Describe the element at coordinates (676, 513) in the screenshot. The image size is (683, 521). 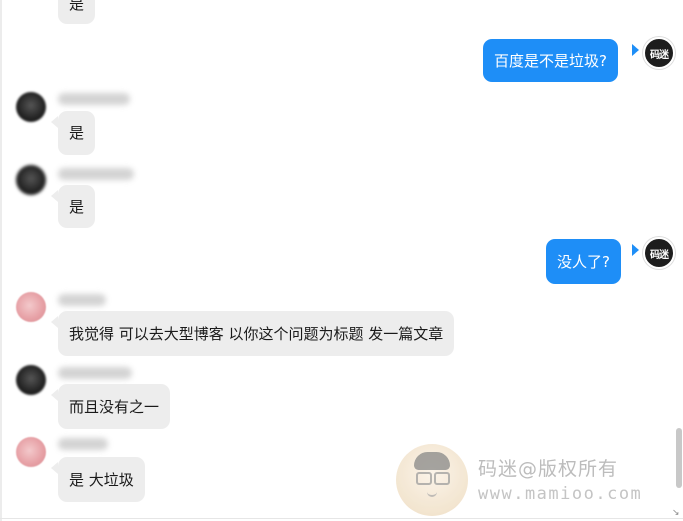
I see `resize-corner-icon: ↘` at that location.